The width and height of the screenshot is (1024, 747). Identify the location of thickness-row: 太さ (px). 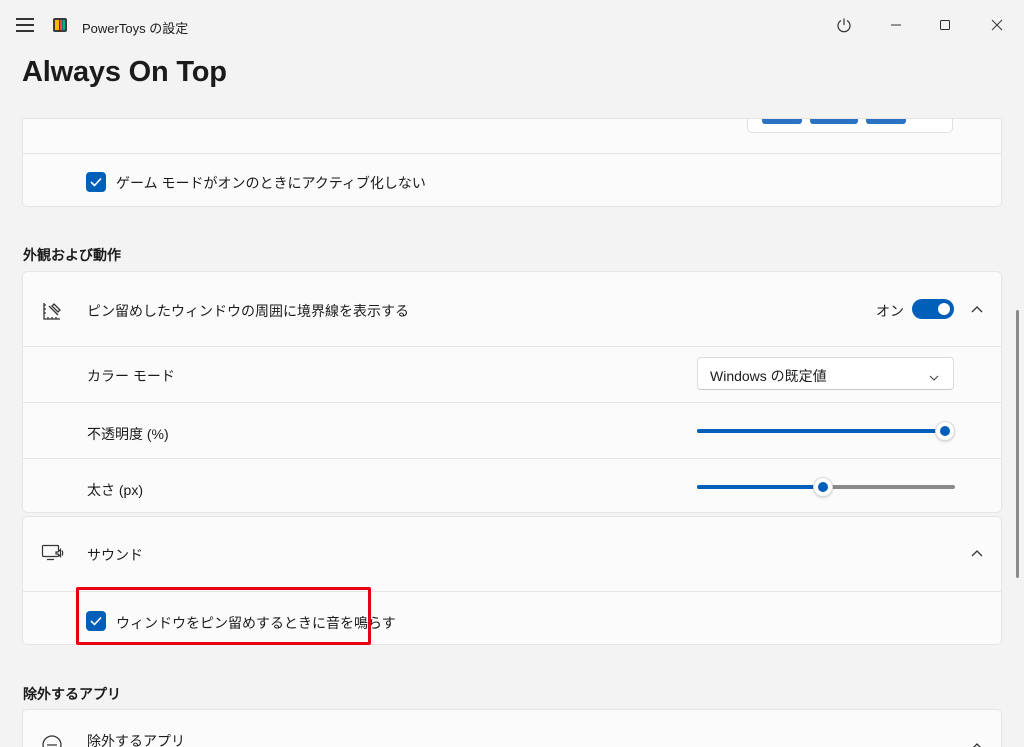
(512, 485).